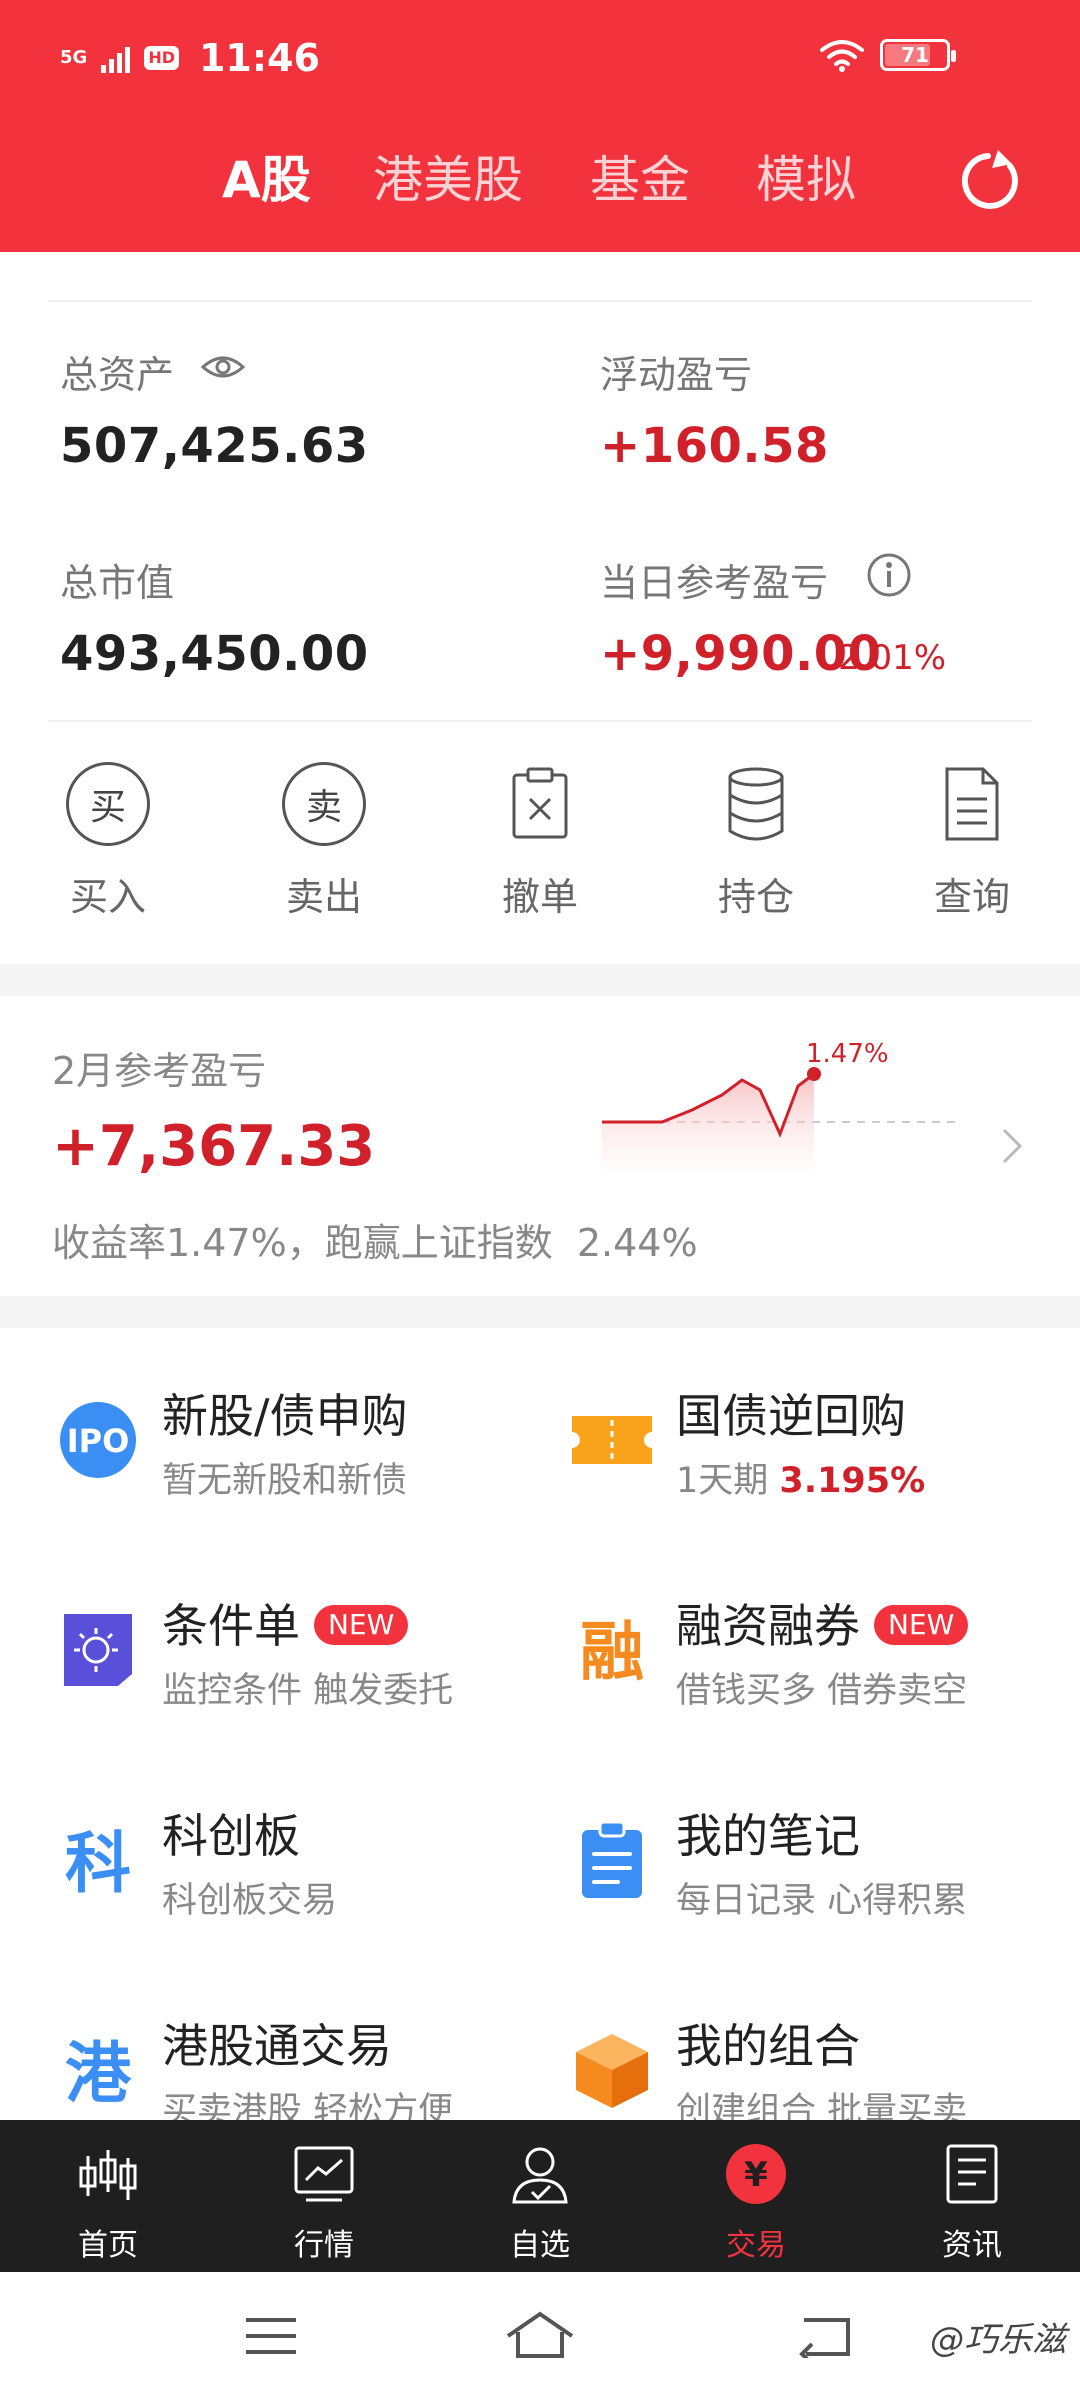 The width and height of the screenshot is (1080, 2400). I want to click on menu-icon, so click(271, 2336).